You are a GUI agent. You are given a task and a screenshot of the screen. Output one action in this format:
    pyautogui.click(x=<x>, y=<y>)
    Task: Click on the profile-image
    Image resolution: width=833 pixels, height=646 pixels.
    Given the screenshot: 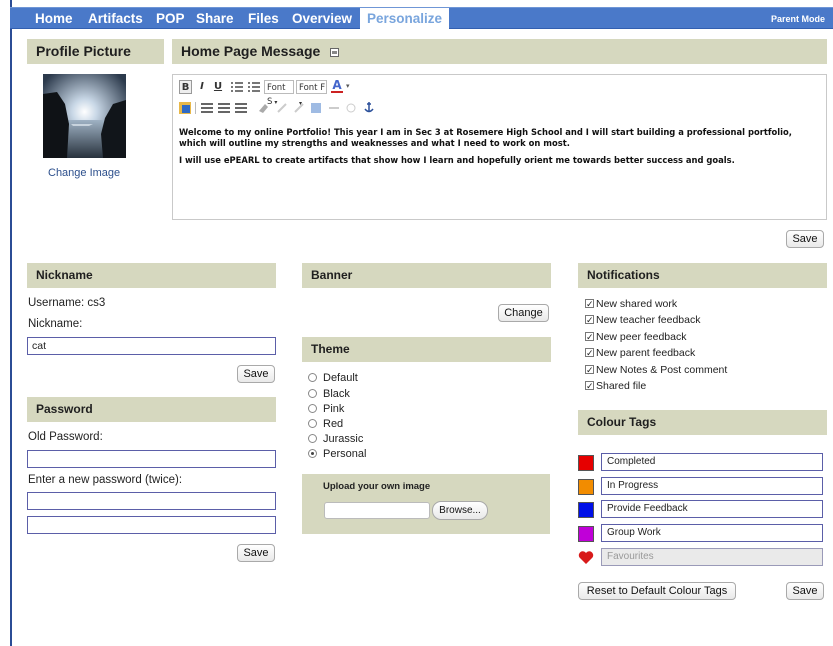 What is the action you would take?
    pyautogui.click(x=84, y=116)
    